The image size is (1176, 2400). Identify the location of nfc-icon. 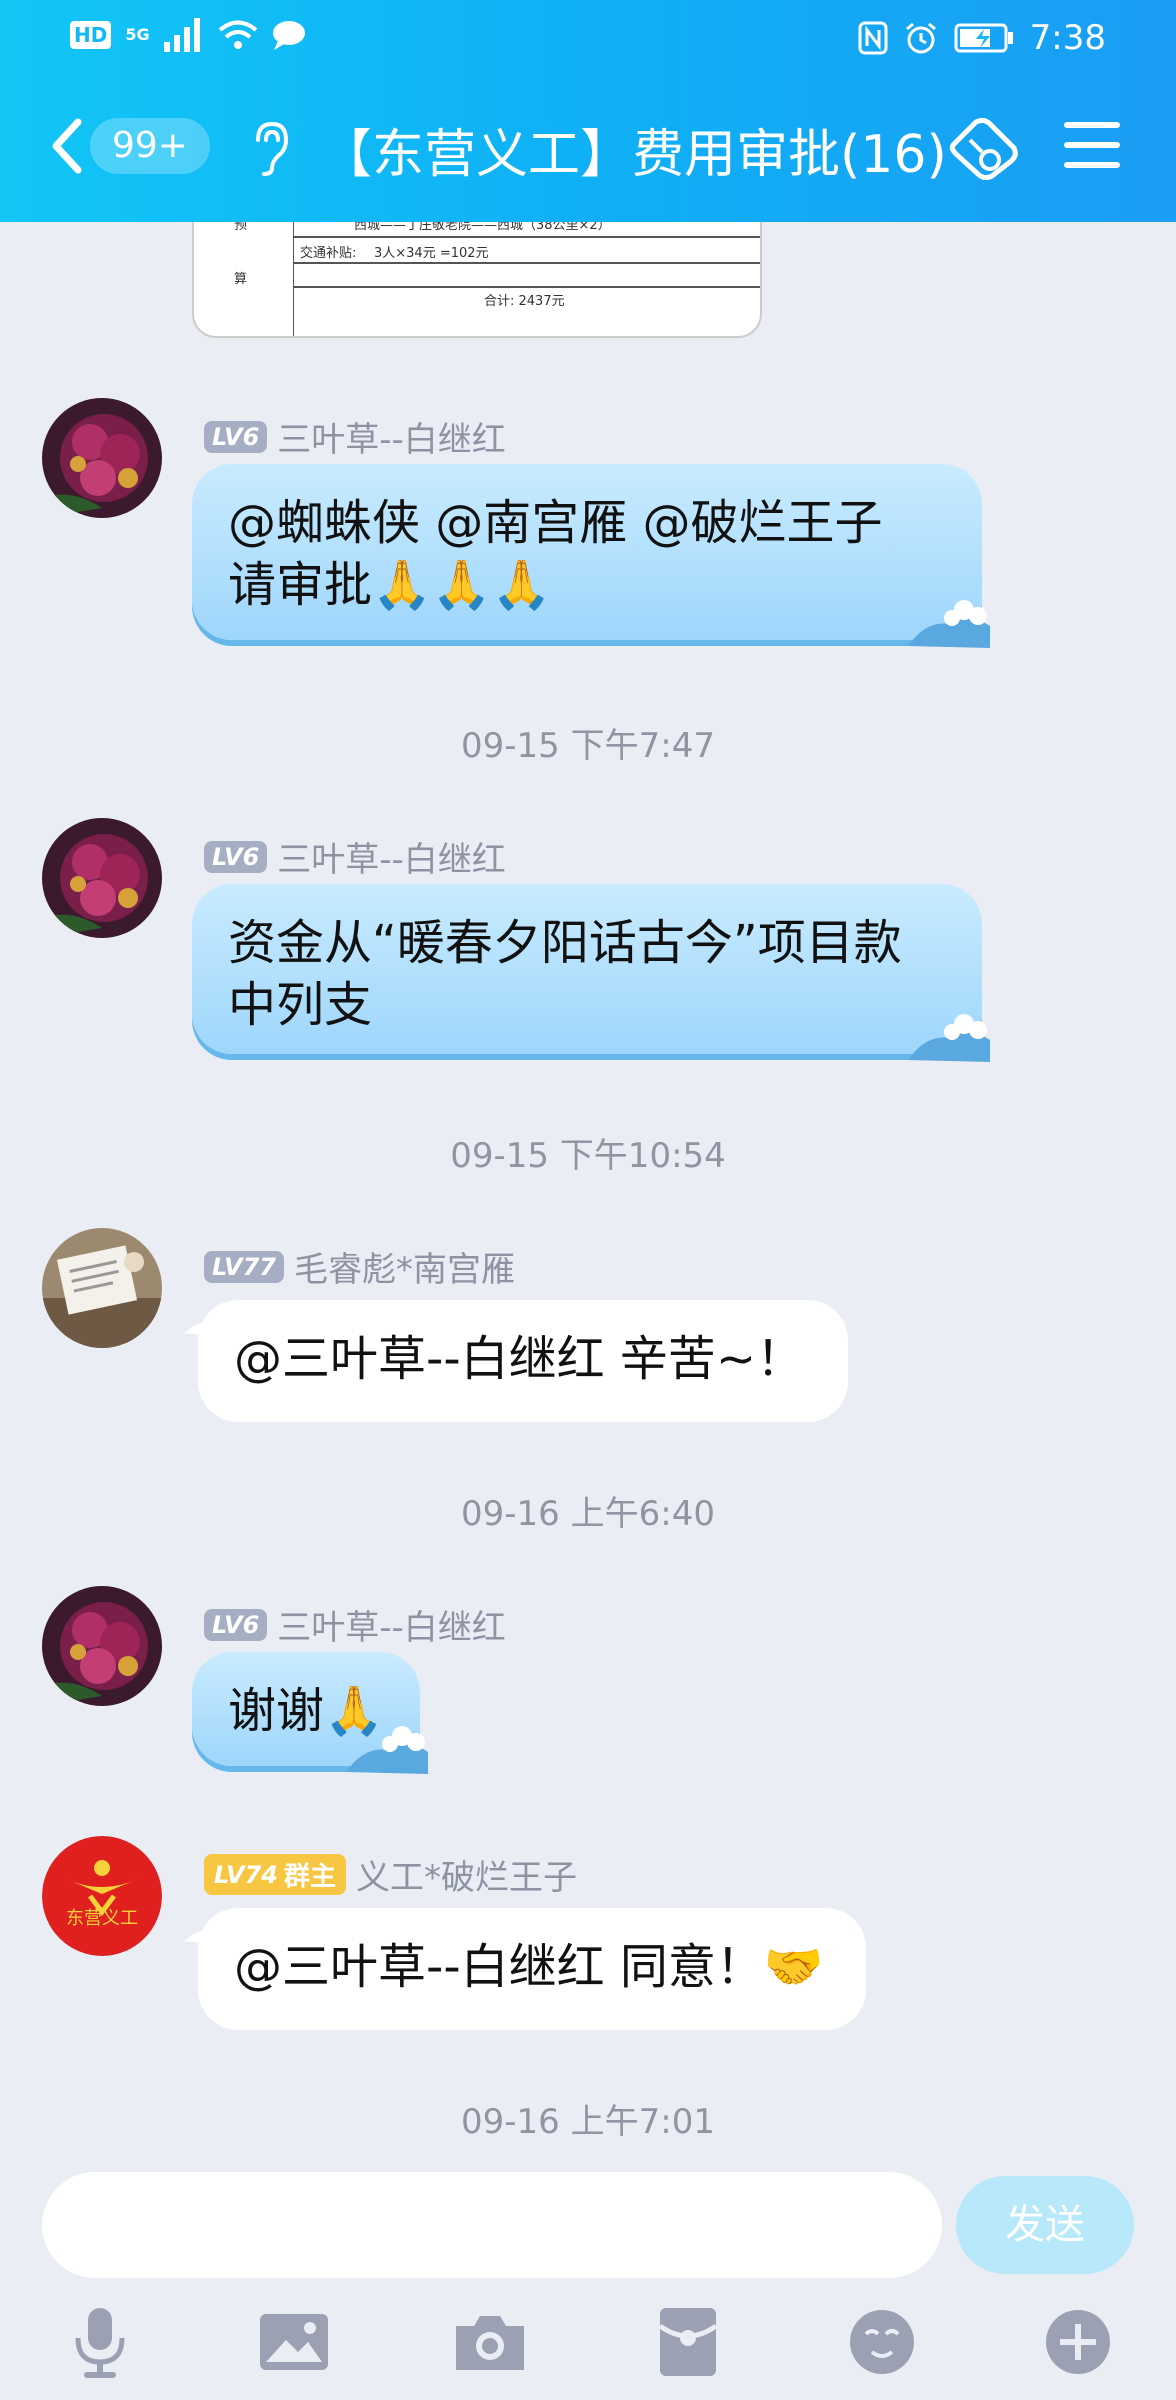
(873, 38).